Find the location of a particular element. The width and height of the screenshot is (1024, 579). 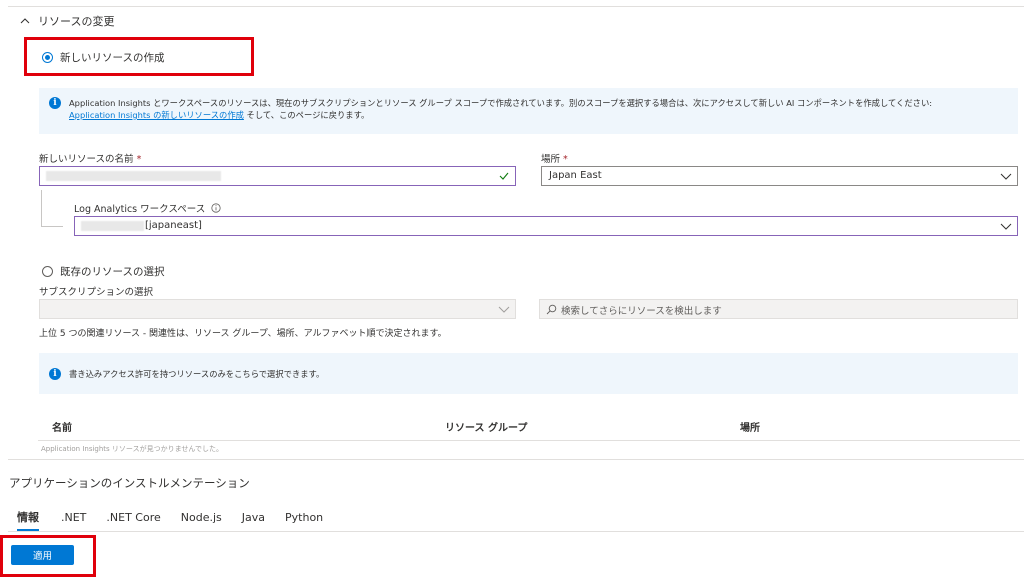

scope-info-line2: そして、このページに戻ります。 is located at coordinates (306, 115).